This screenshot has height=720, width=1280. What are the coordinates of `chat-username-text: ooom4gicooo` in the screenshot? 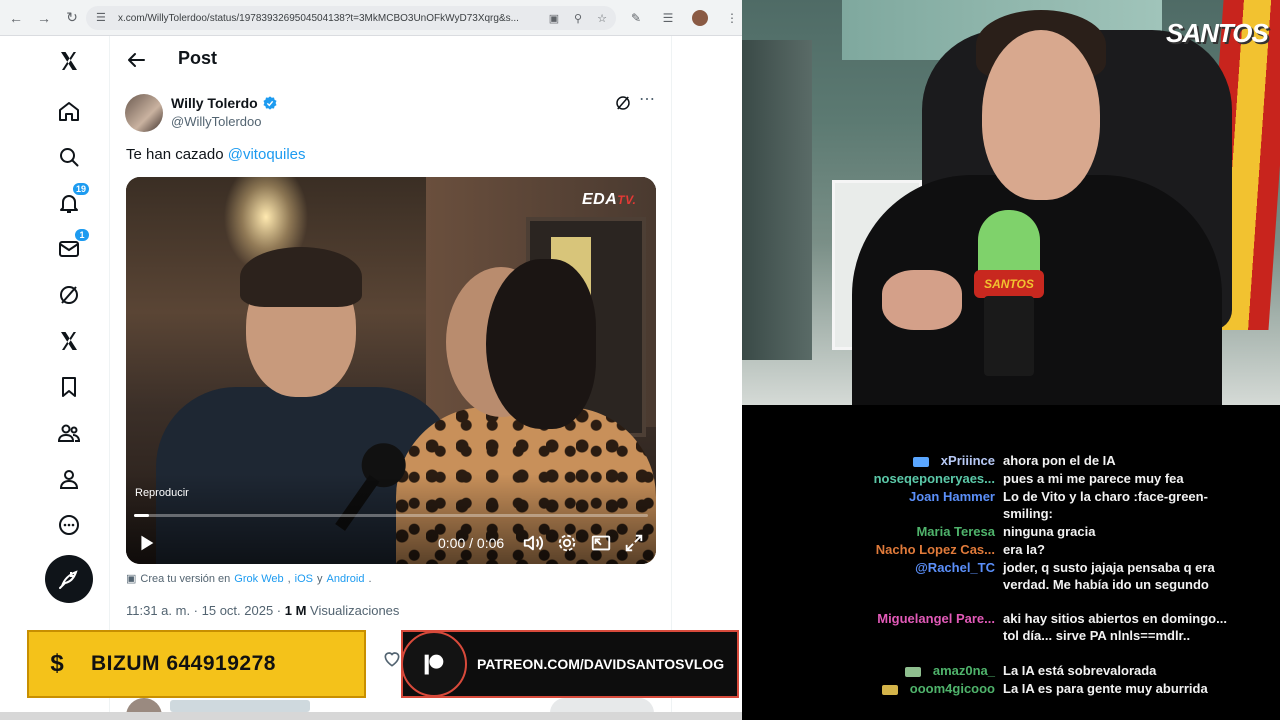 It's located at (952, 688).